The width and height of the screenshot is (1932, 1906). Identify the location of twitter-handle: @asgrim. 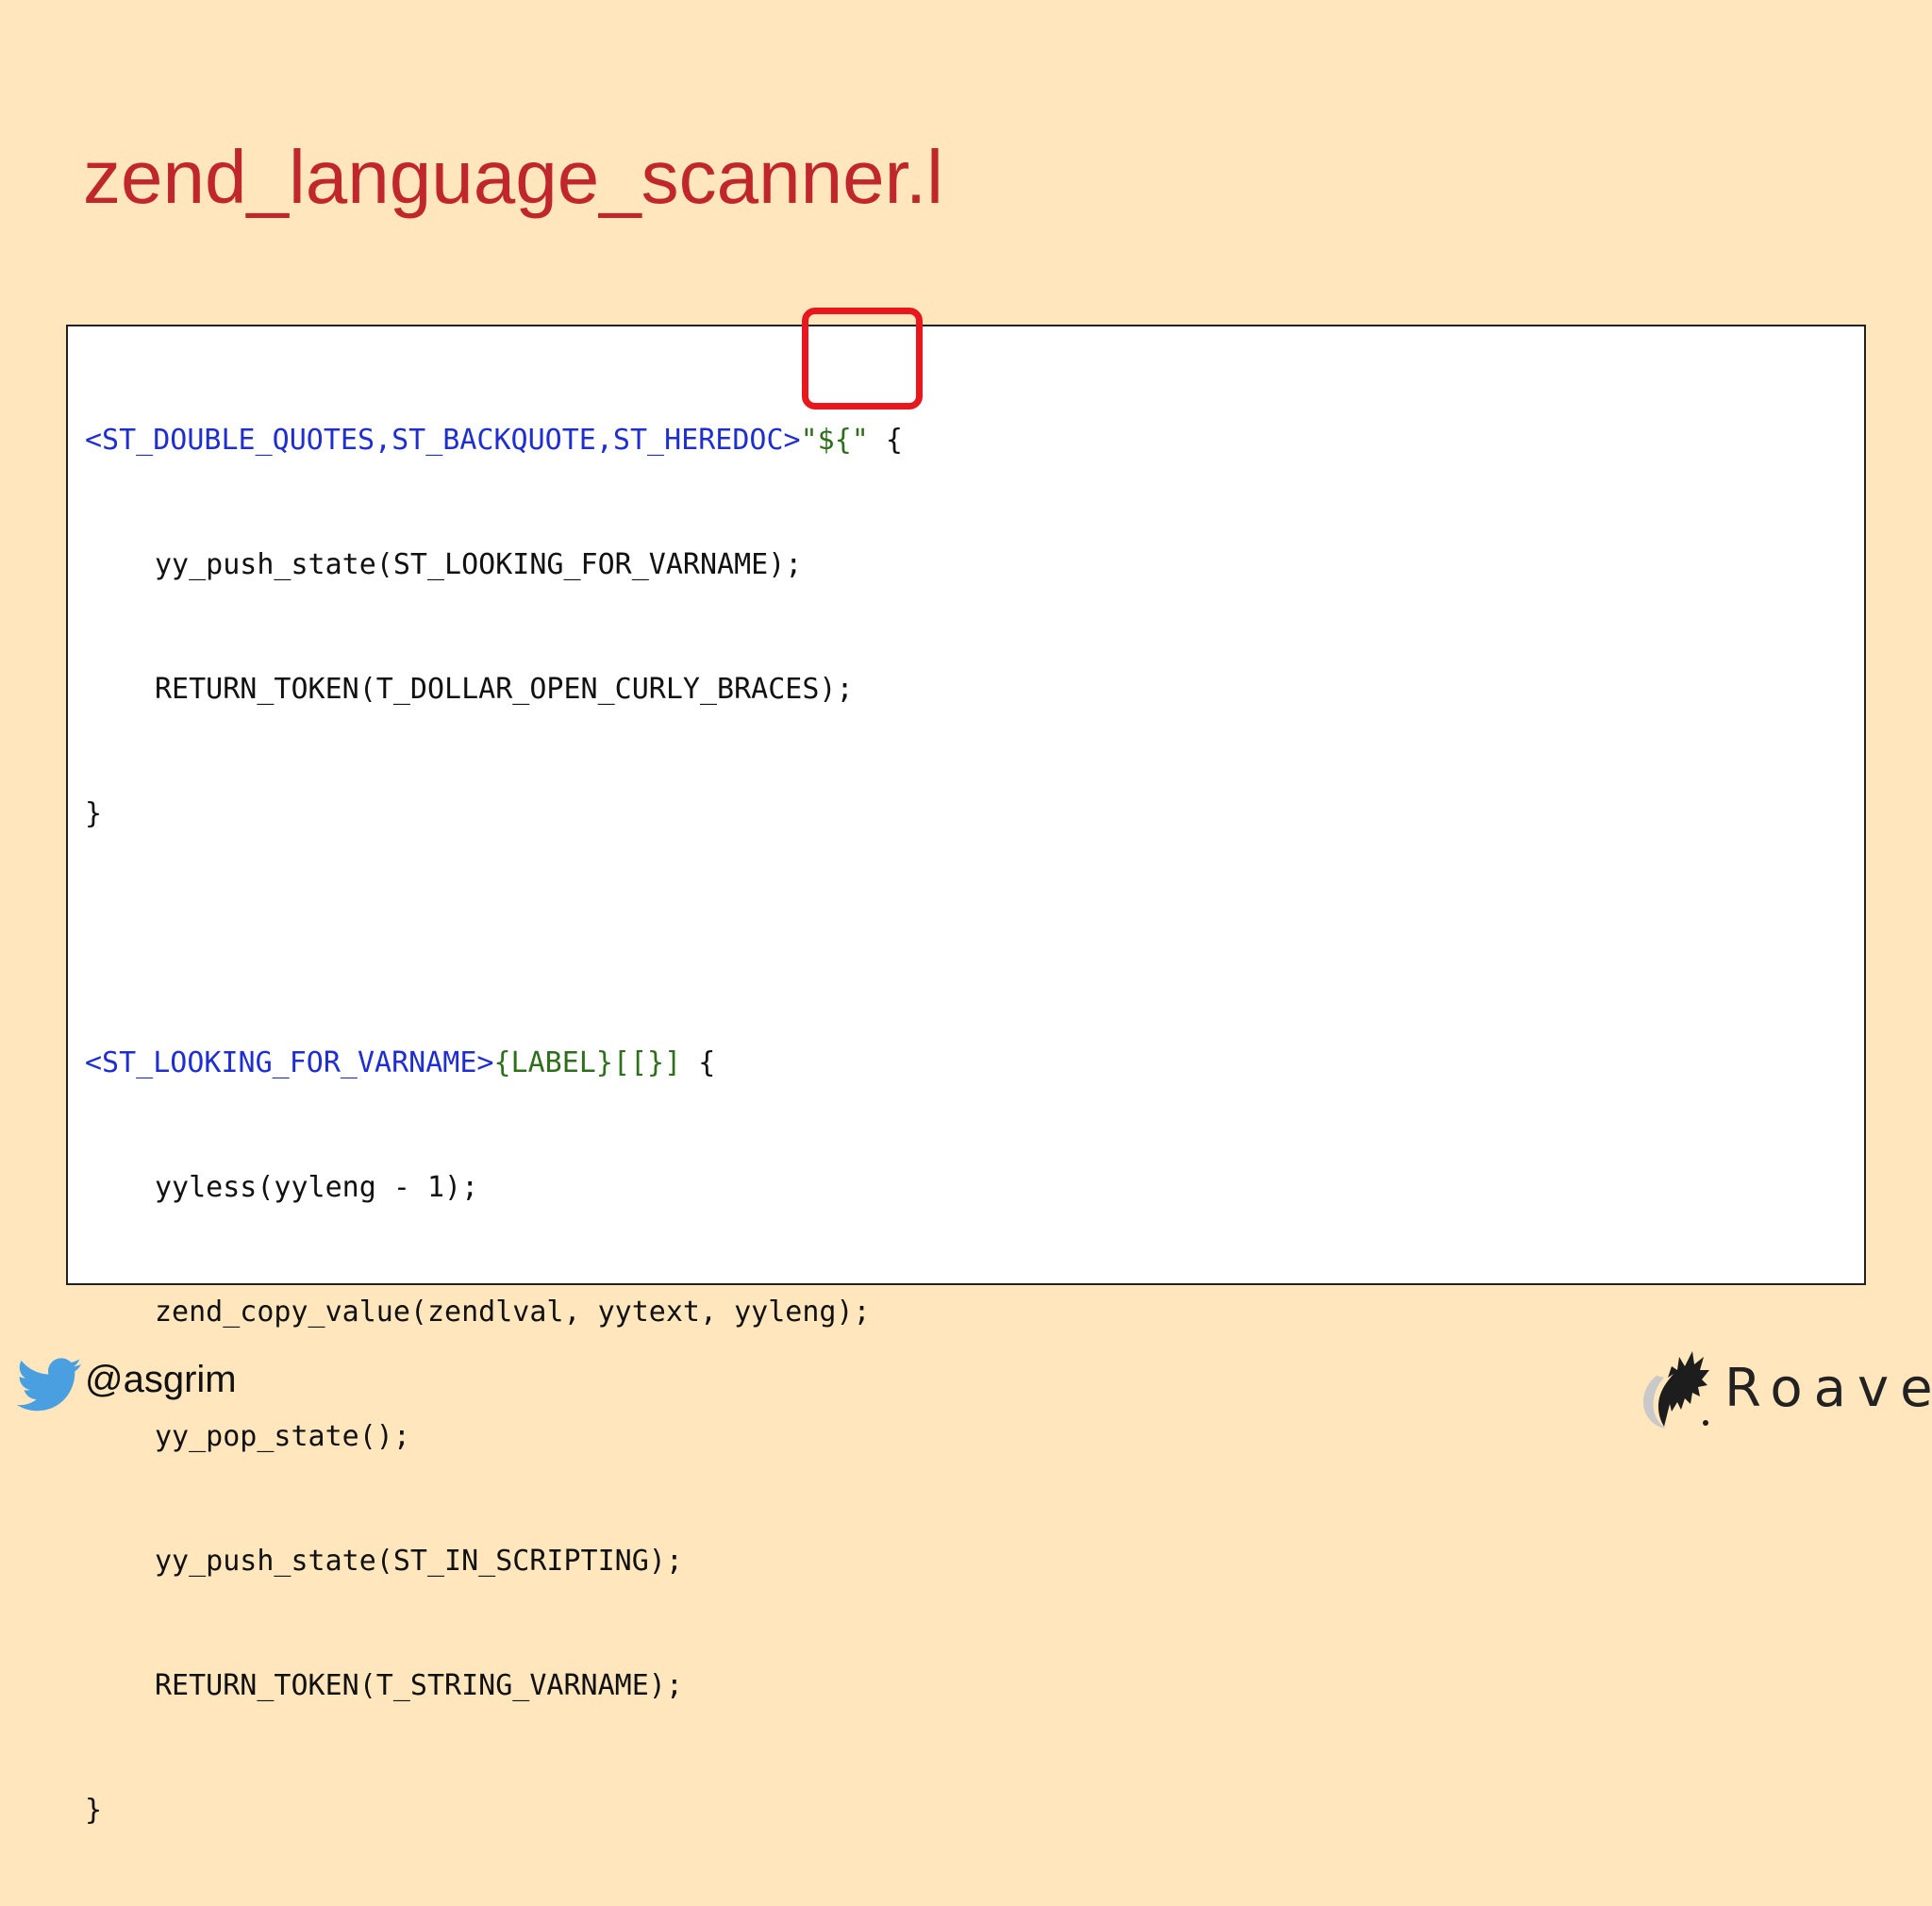
(161, 1379).